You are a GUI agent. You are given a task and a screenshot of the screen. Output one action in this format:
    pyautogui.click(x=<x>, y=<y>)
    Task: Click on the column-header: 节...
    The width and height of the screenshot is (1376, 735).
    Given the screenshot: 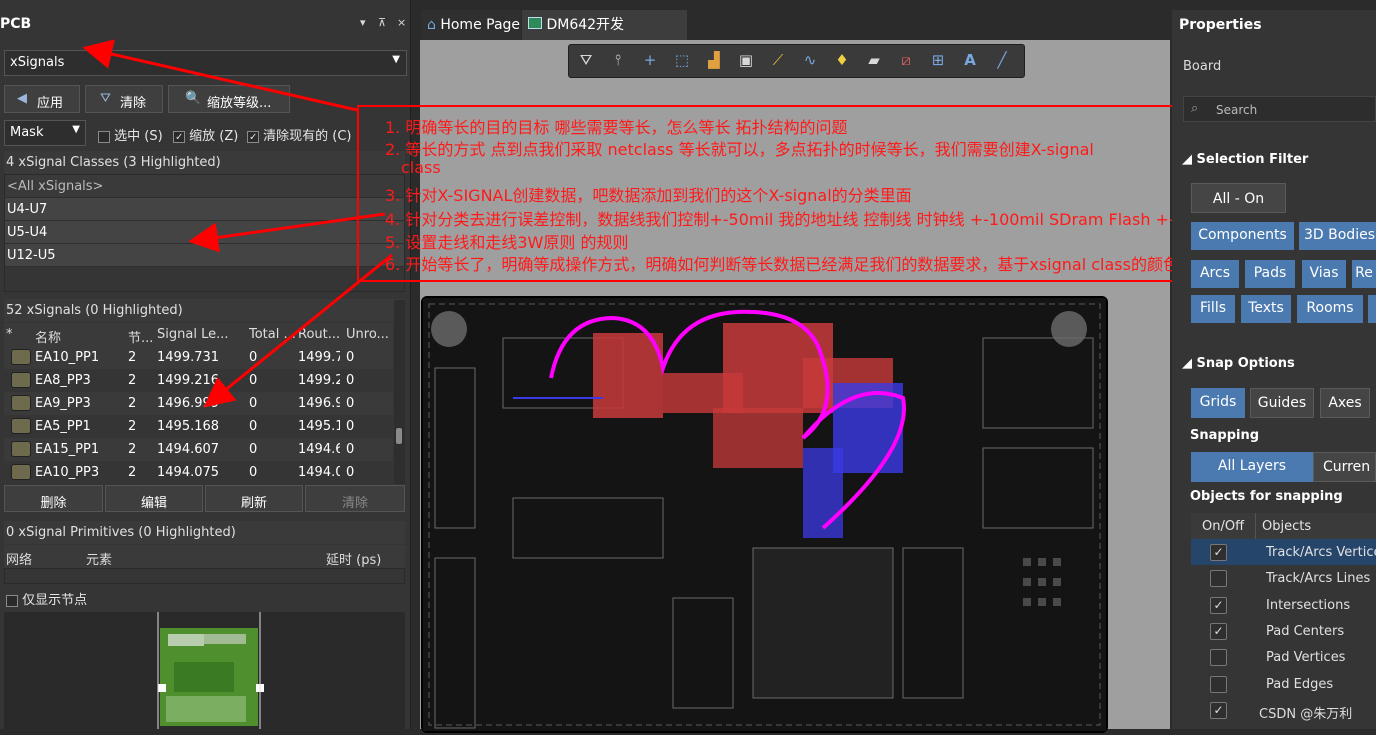 What is the action you would take?
    pyautogui.click(x=140, y=336)
    